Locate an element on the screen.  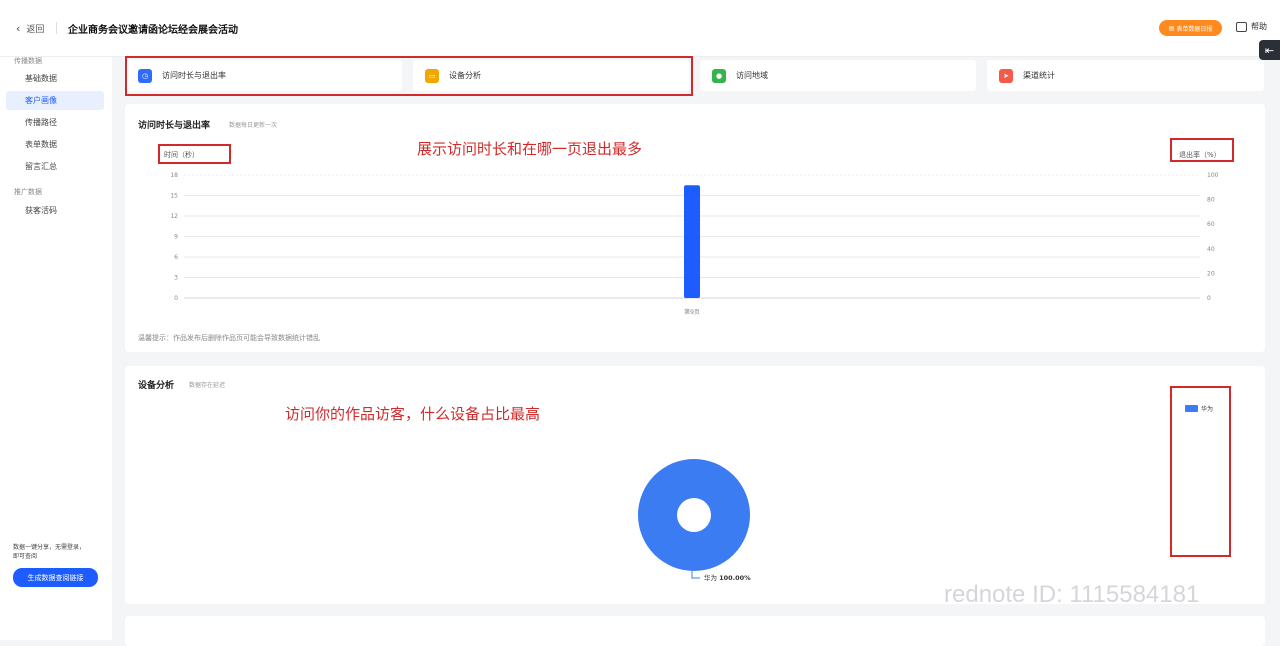
sidebar-item-form-data: 表单数据 is located at coordinates (55, 144).